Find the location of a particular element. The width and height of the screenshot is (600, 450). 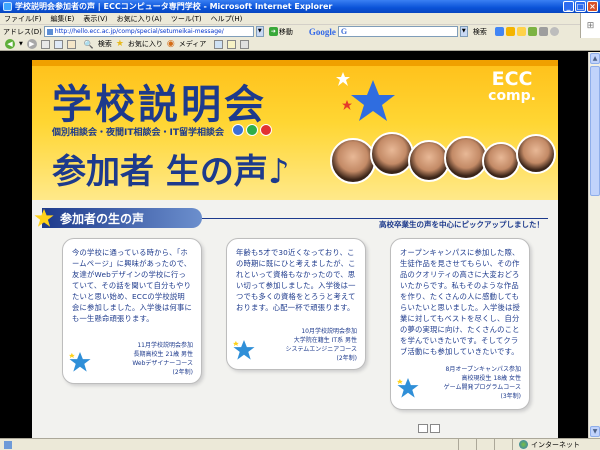

security-zone: インターネット is located at coordinates (556, 444).